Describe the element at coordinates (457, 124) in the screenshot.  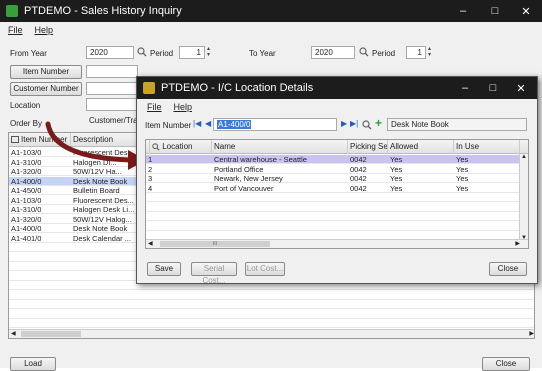
I see `item-description-field: Desk Note Book` at that location.